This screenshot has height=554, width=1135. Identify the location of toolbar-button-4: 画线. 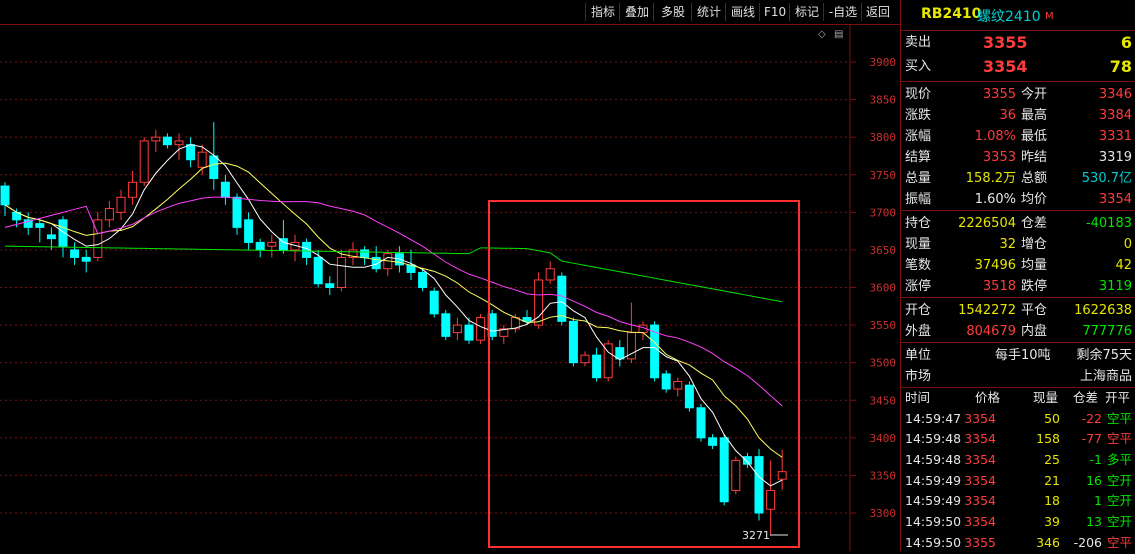
(742, 12).